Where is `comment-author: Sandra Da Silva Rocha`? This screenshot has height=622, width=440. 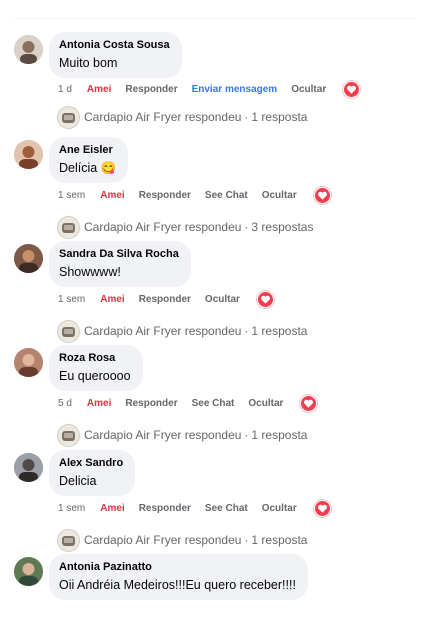 comment-author: Sandra Da Silva Rocha is located at coordinates (119, 254).